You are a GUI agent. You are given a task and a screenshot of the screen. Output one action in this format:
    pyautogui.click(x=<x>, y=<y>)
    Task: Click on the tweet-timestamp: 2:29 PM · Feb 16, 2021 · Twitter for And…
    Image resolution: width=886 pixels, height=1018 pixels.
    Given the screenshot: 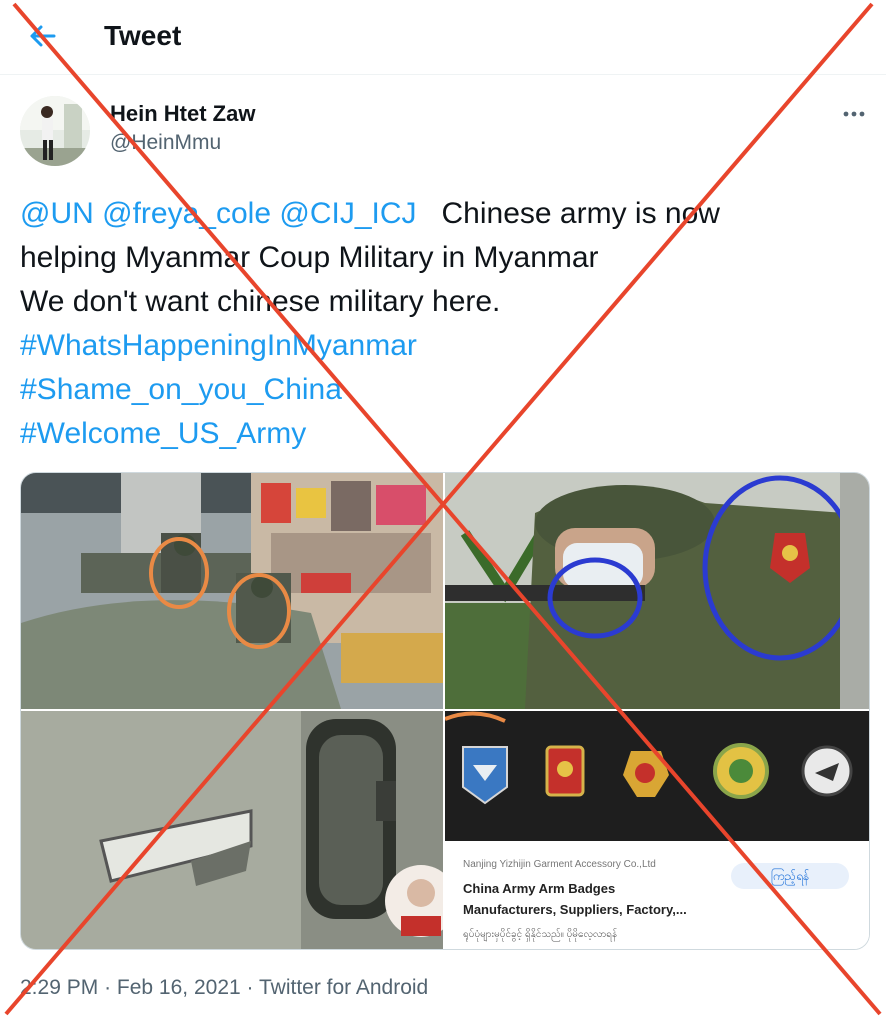 What is the action you would take?
    pyautogui.click(x=224, y=988)
    